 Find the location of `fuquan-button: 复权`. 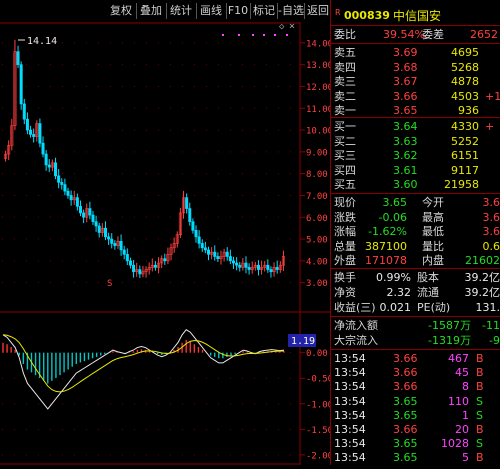

fuquan-button: 复权 is located at coordinates (121, 11).